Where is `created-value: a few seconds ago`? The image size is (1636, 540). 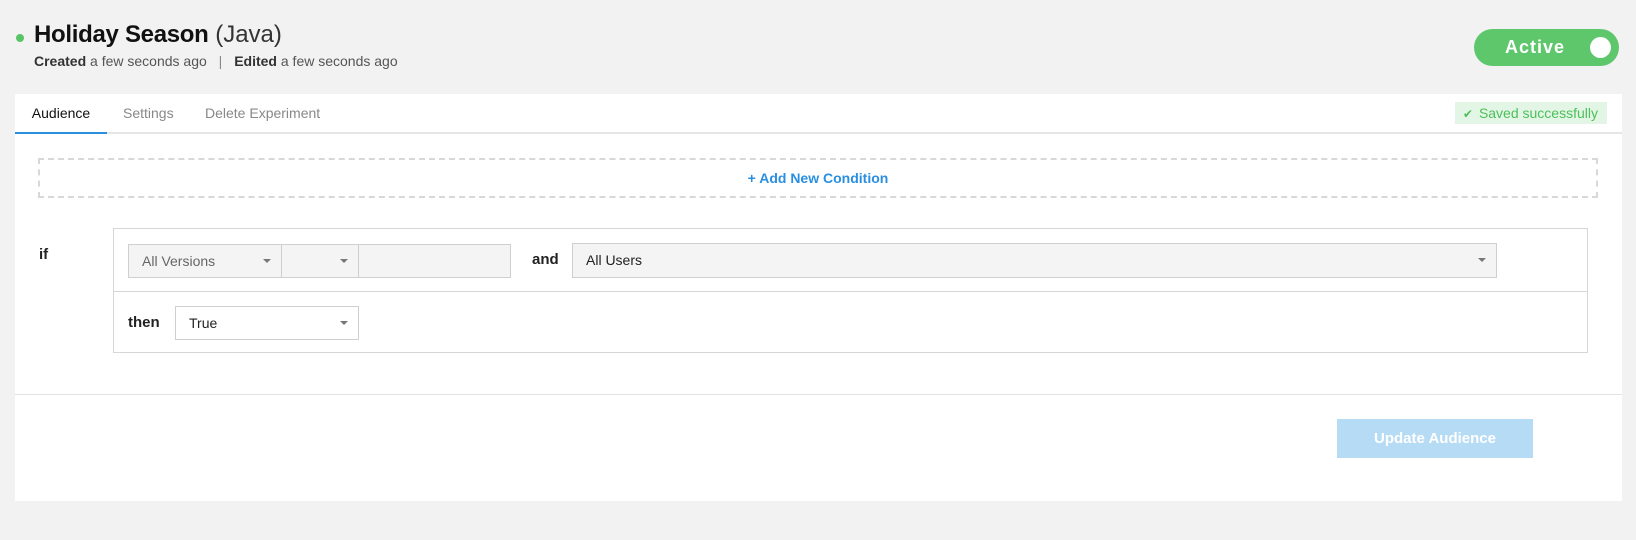
created-value: a few seconds ago is located at coordinates (148, 61).